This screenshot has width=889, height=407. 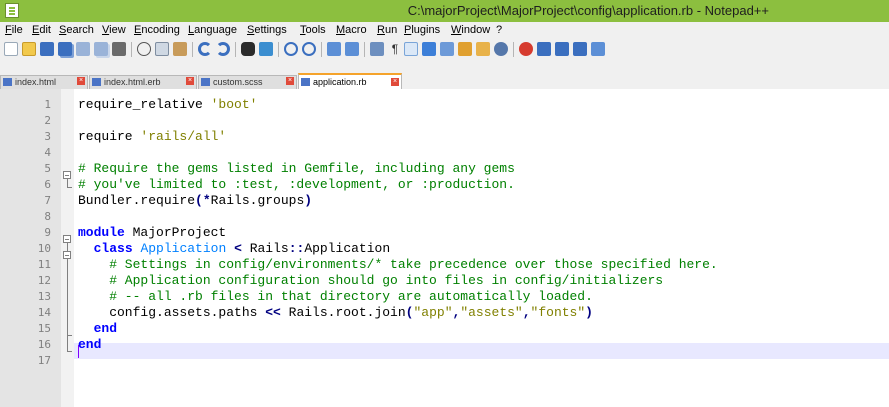 What do you see at coordinates (526, 49) in the screenshot?
I see `record-macro-icon` at bounding box center [526, 49].